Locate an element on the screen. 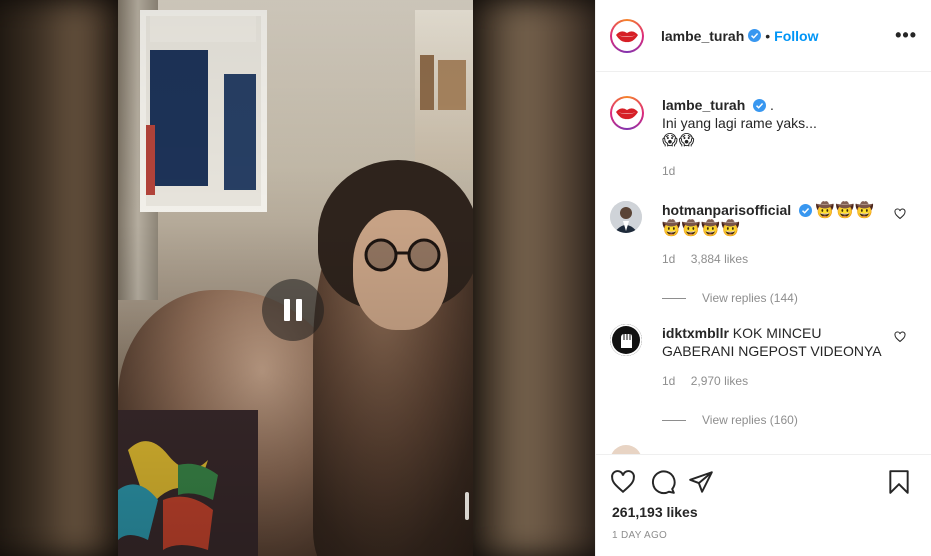 The image size is (931, 556). post-author-username: lambe_turah is located at coordinates (702, 36).